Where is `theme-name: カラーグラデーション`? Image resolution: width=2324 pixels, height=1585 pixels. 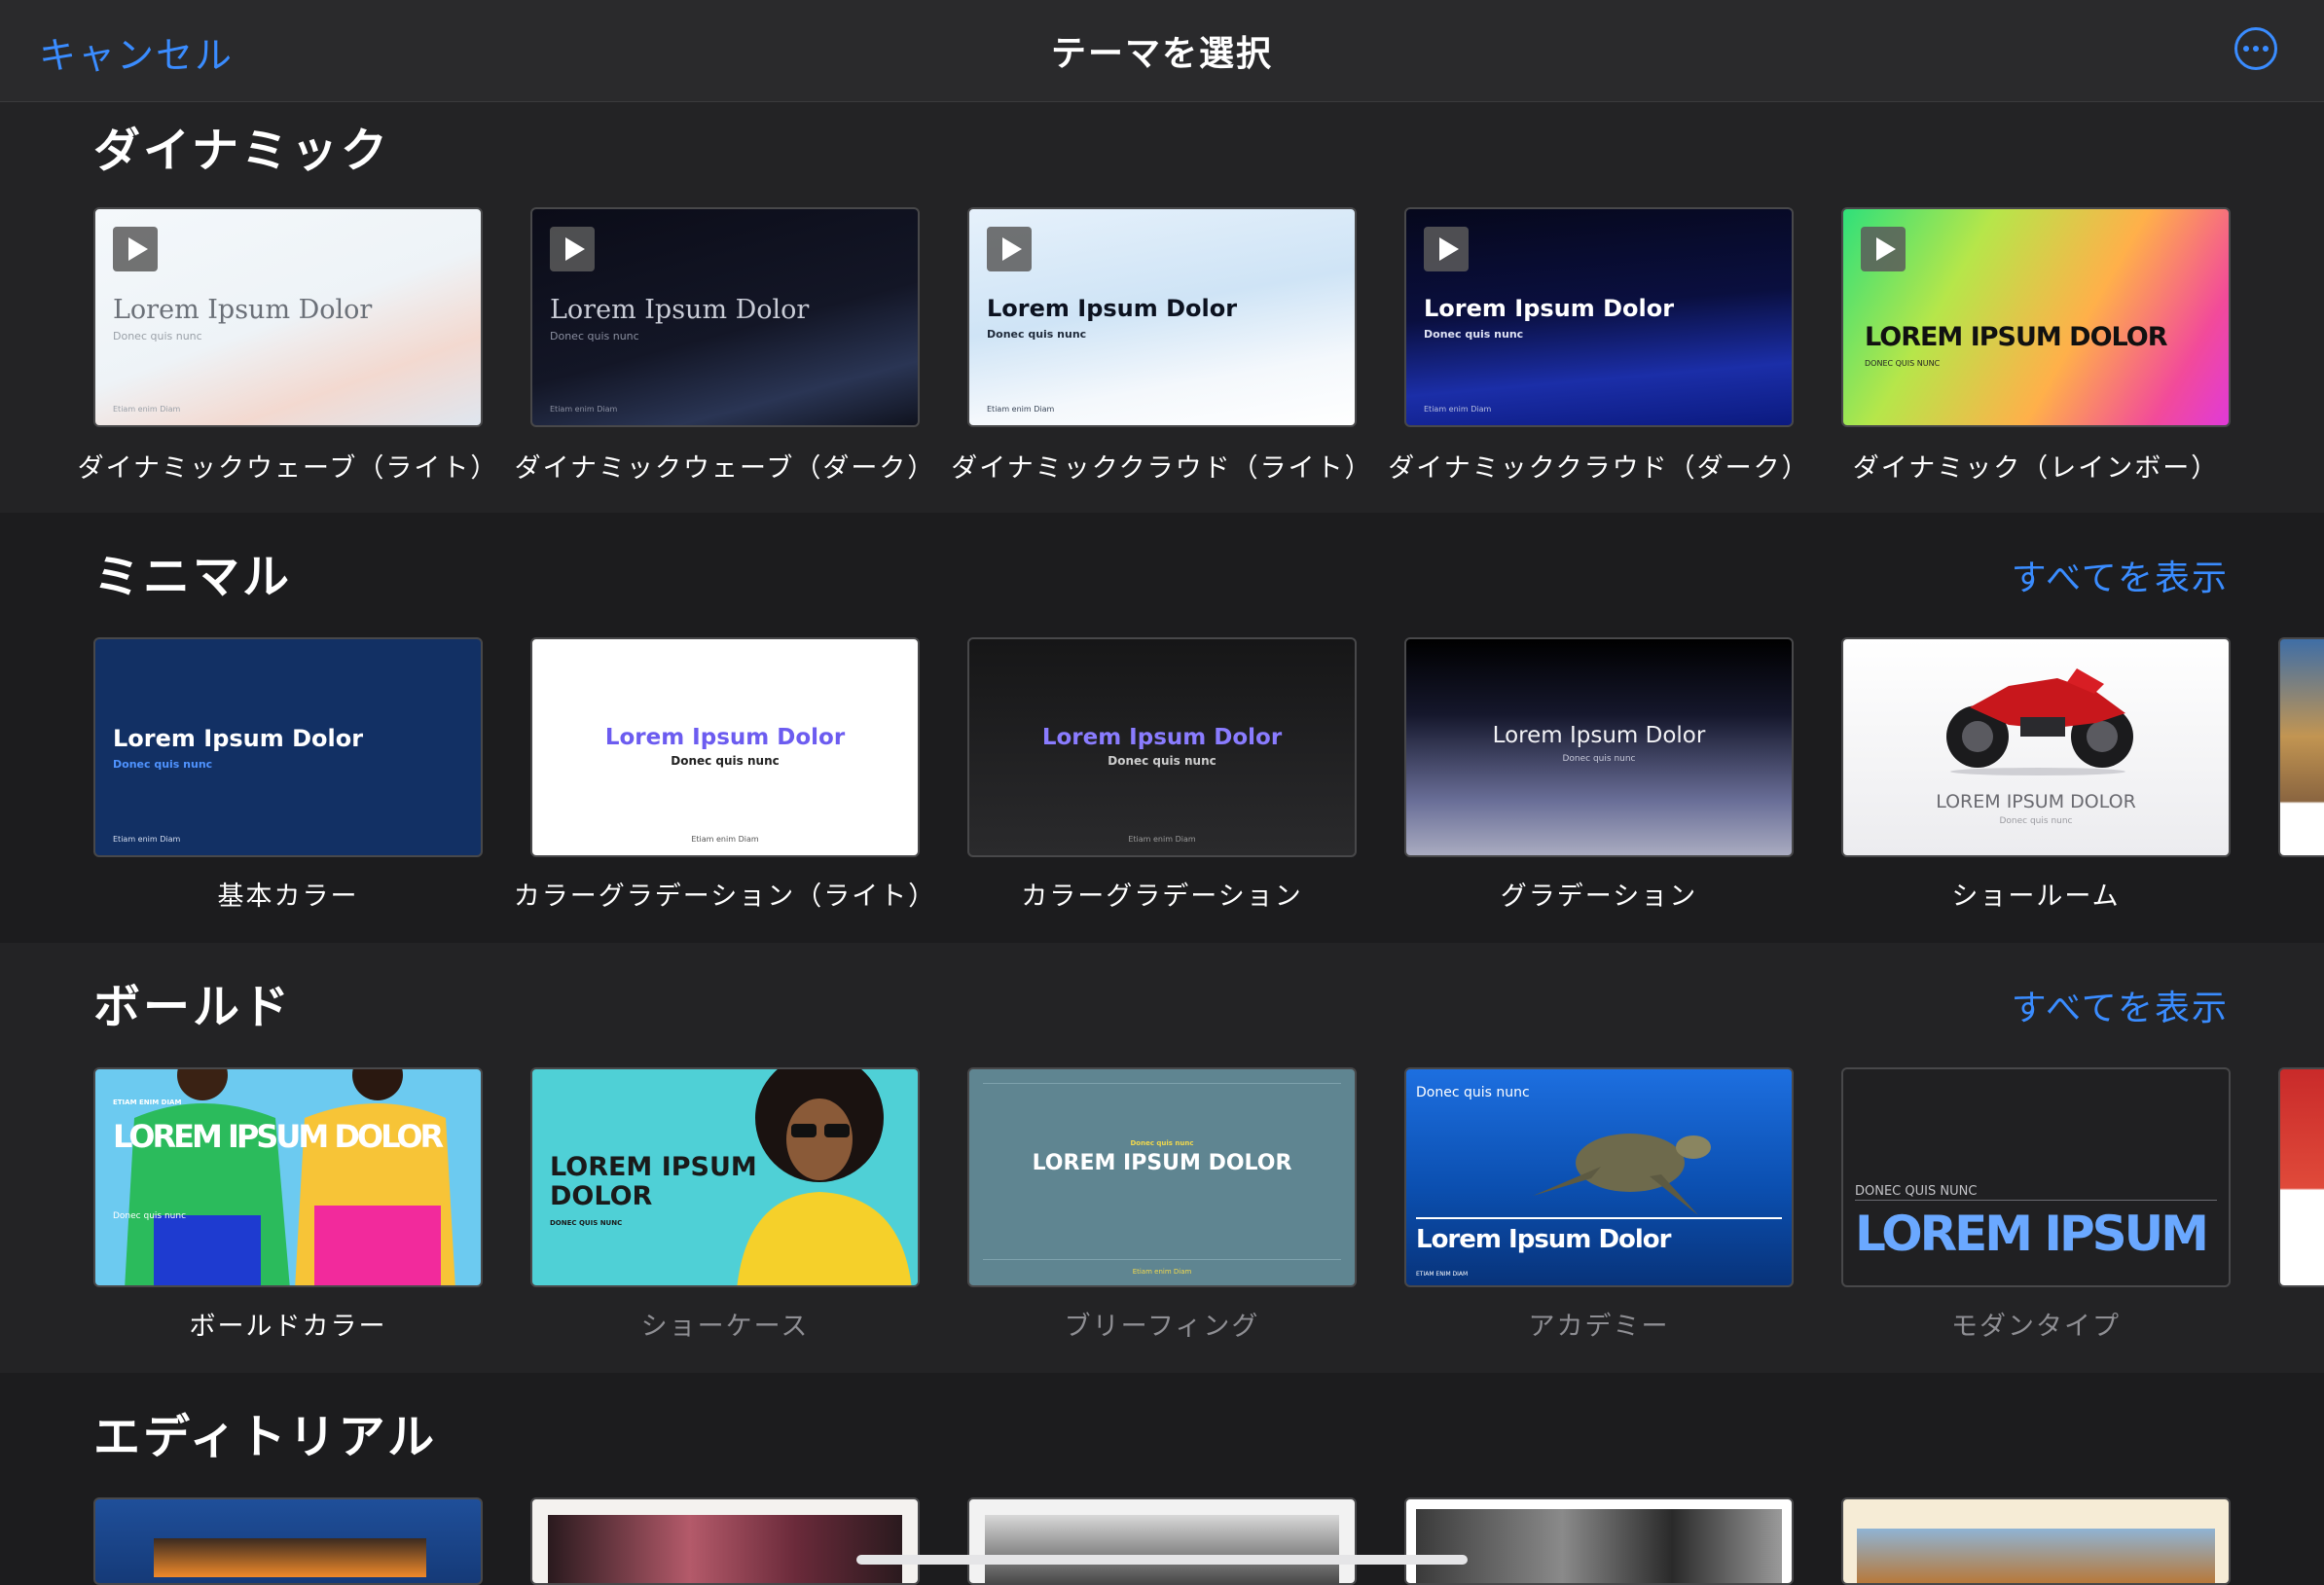
theme-name: カラーグラデーション is located at coordinates (1162, 897).